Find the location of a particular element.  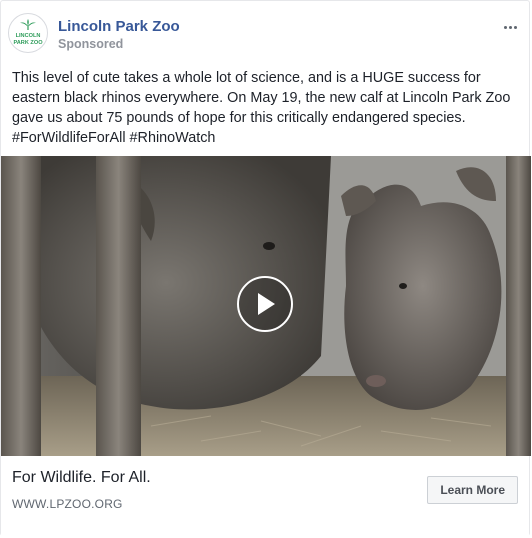

page-name-link: Lincoln Park Zoo is located at coordinates (119, 26).